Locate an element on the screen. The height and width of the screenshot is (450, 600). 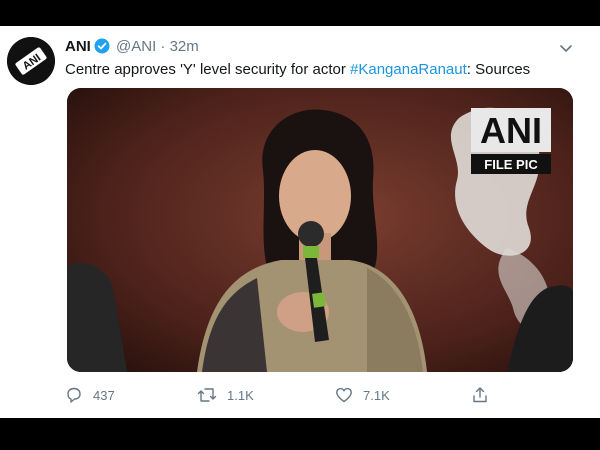
retweet-icon is located at coordinates (207, 395).